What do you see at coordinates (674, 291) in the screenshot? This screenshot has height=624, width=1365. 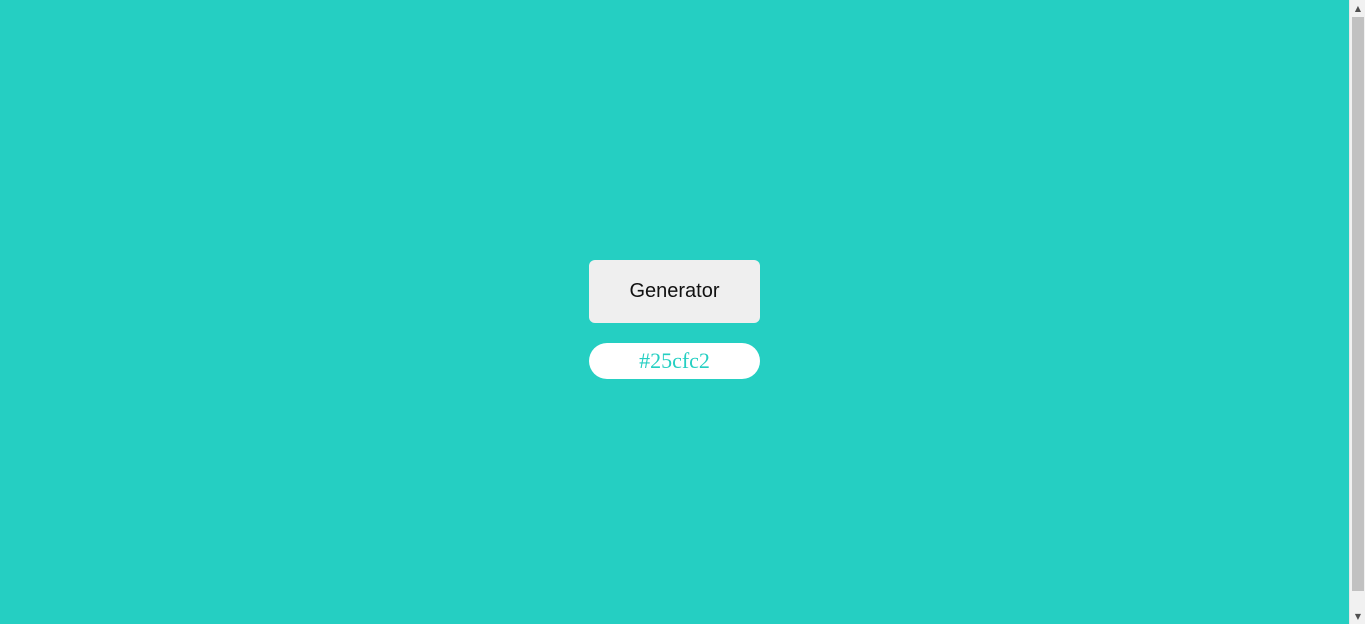 I see `generator-button: Generator` at bounding box center [674, 291].